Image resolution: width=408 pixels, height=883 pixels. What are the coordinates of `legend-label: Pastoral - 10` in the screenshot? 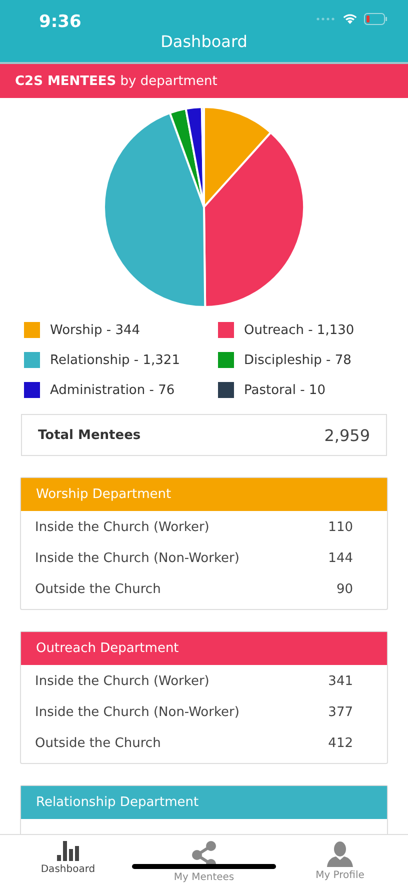 It's located at (285, 390).